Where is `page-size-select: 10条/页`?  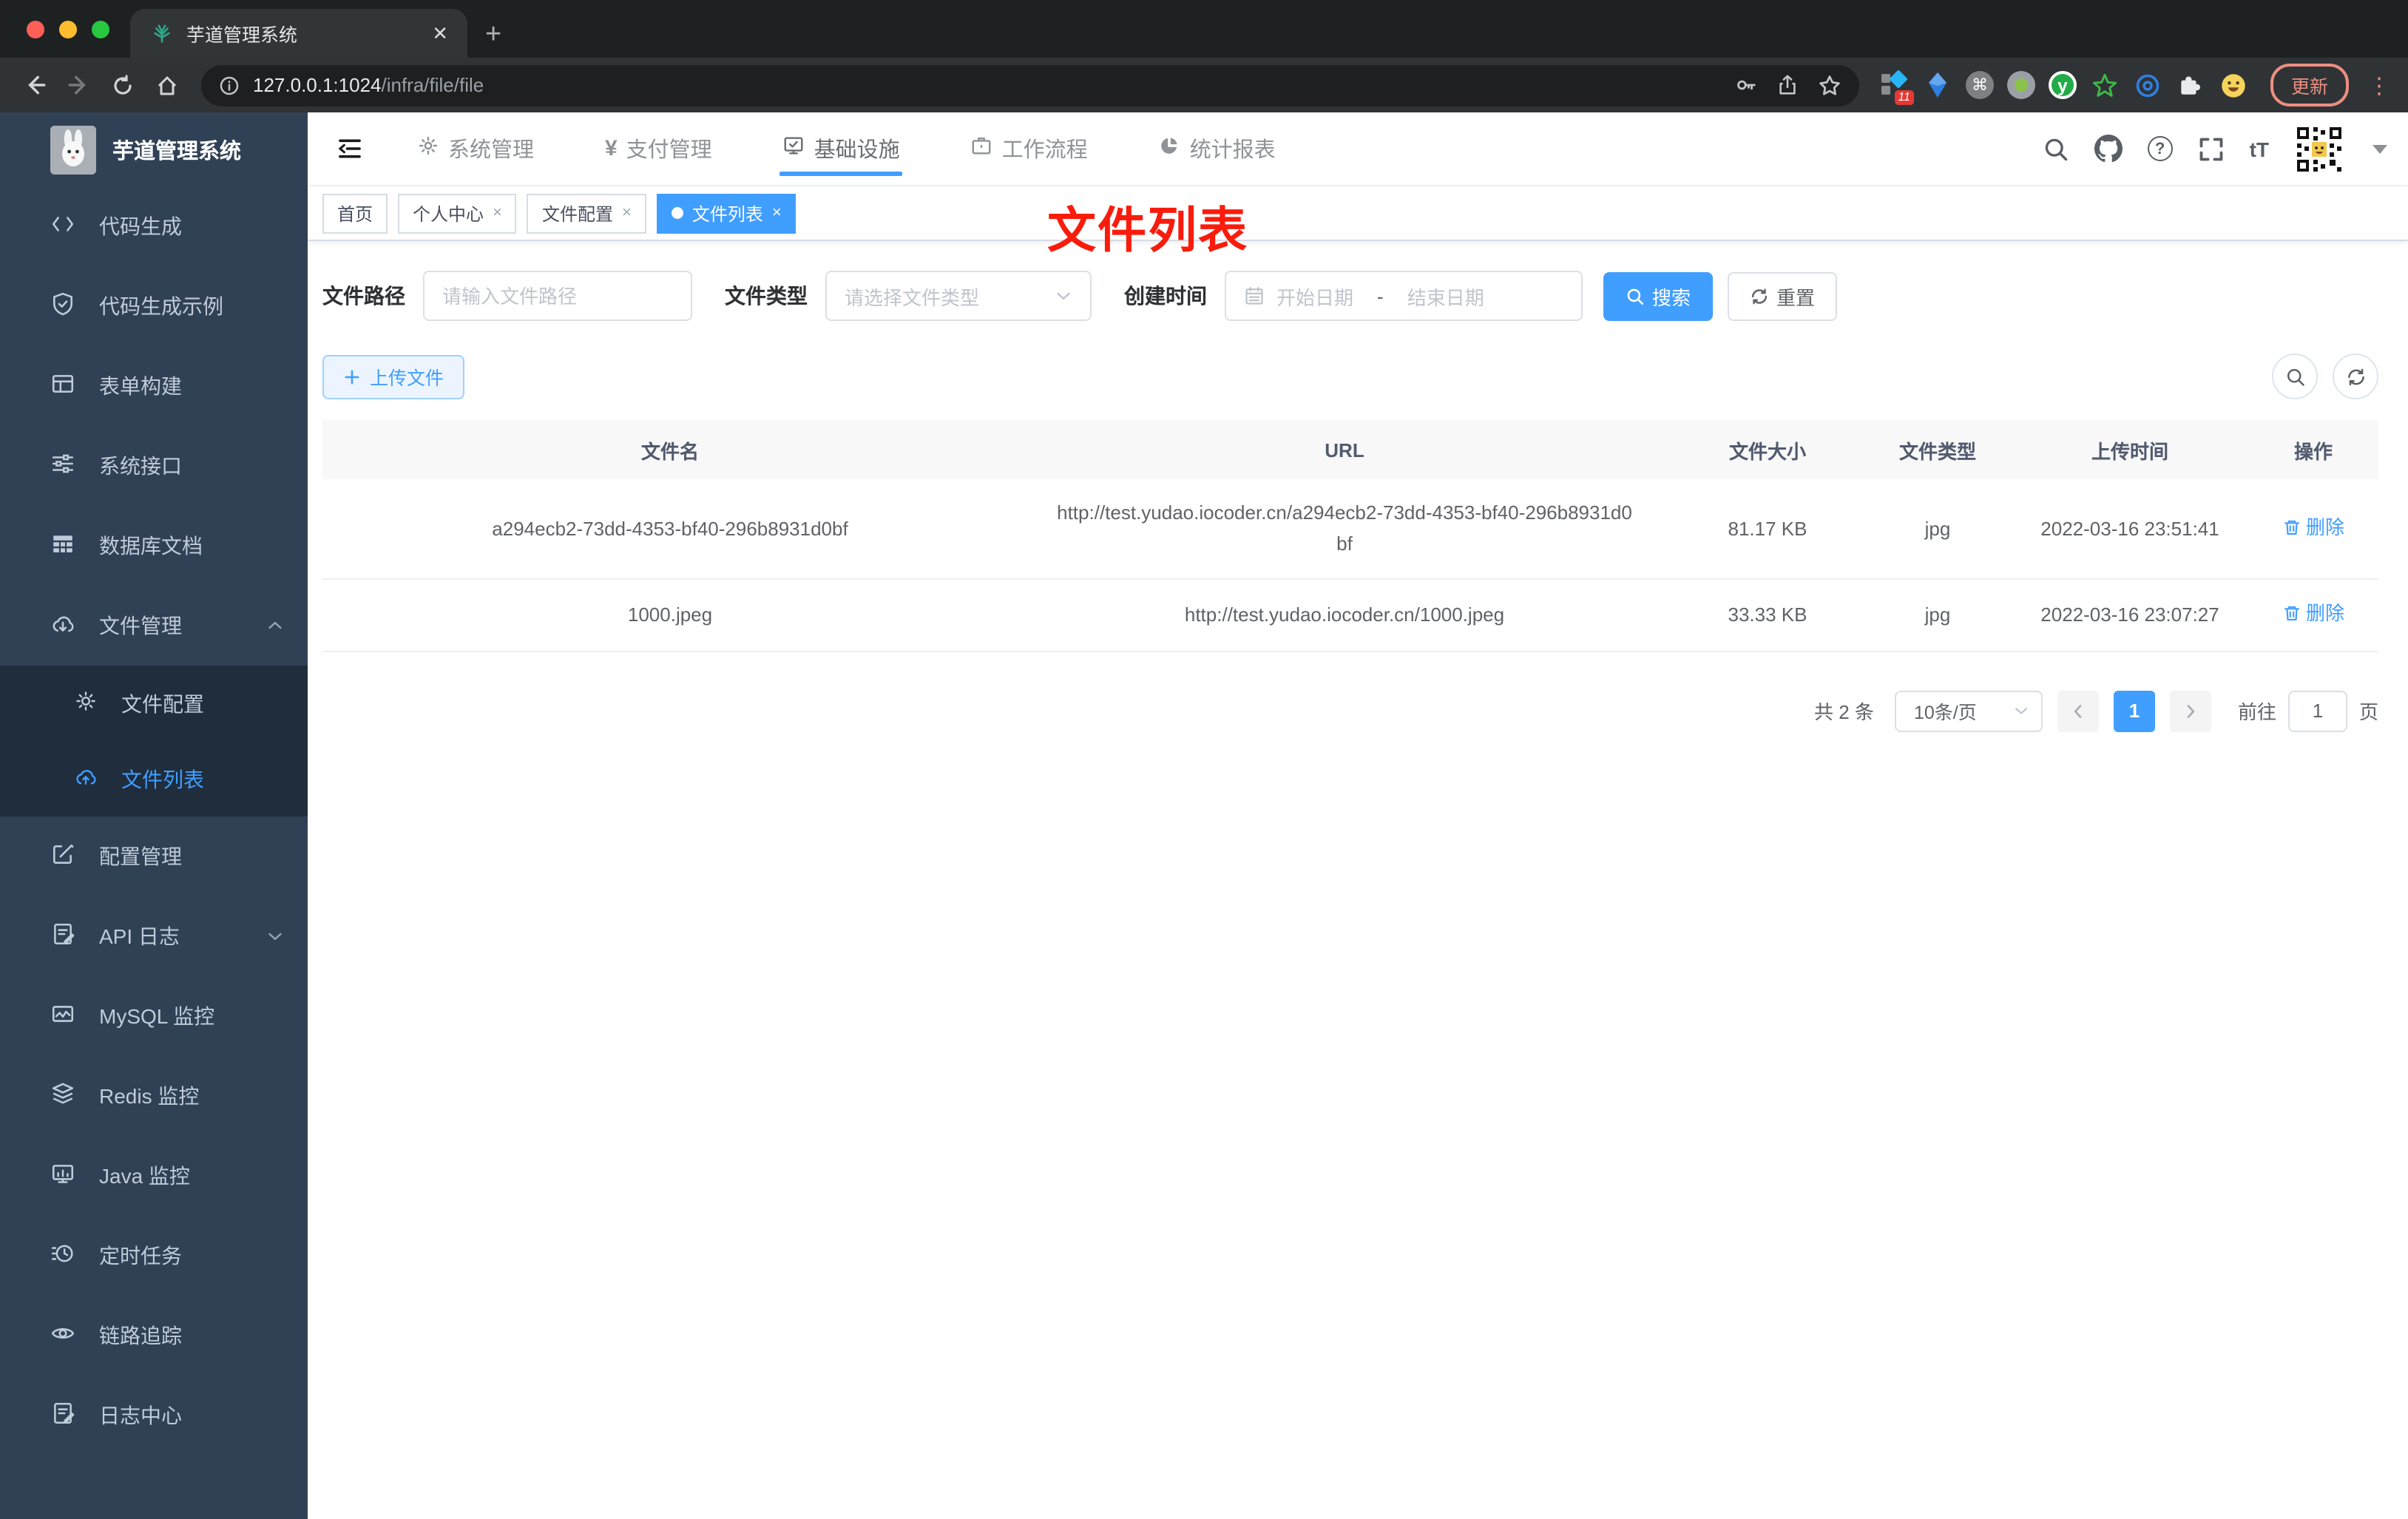
page-size-select: 10条/页 is located at coordinates (1968, 711).